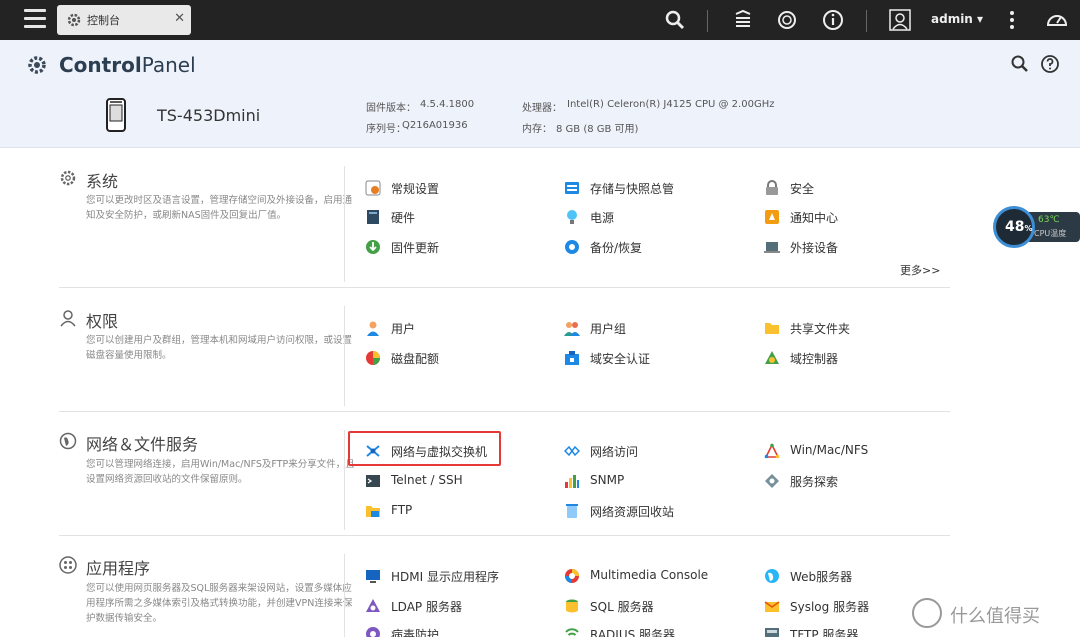 This screenshot has width=1080, height=637. I want to click on terminal-icon, so click(373, 481).